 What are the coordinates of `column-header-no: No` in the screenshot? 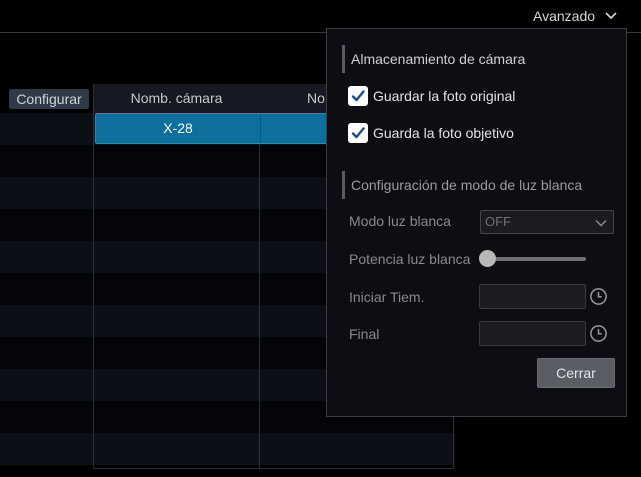 It's located at (316, 98).